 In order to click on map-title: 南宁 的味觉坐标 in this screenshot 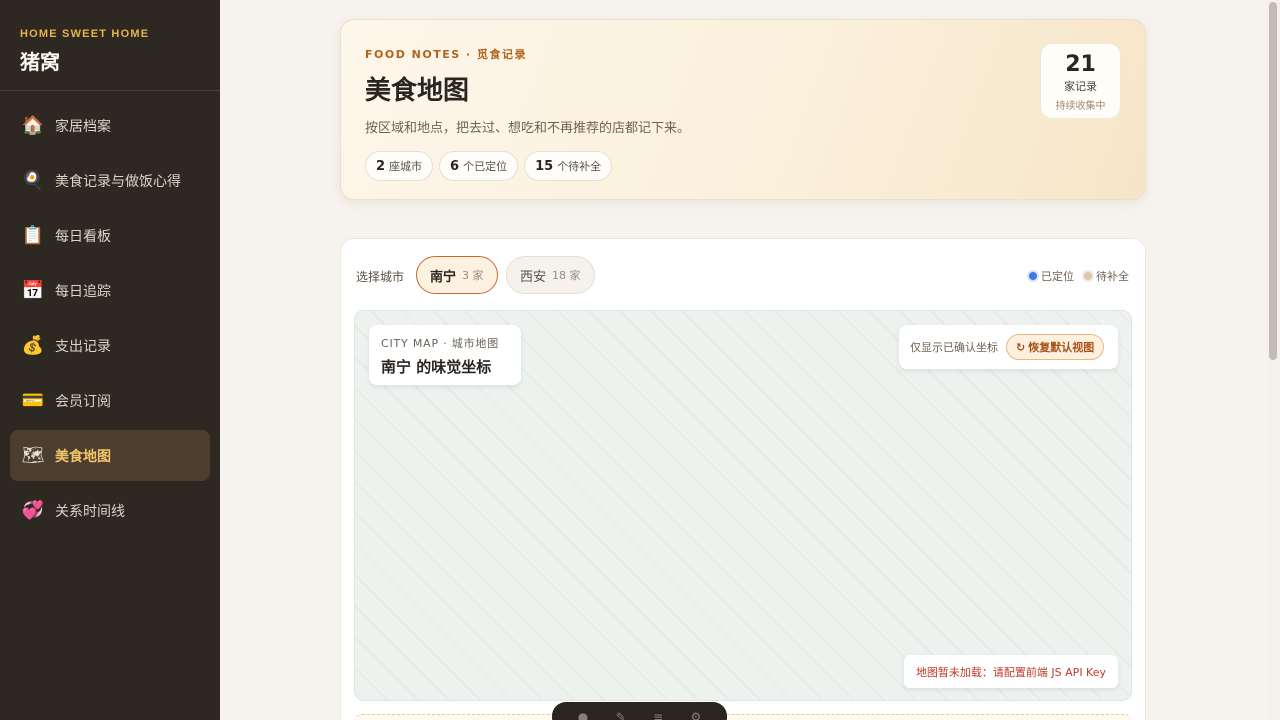, I will do `click(436, 367)`.